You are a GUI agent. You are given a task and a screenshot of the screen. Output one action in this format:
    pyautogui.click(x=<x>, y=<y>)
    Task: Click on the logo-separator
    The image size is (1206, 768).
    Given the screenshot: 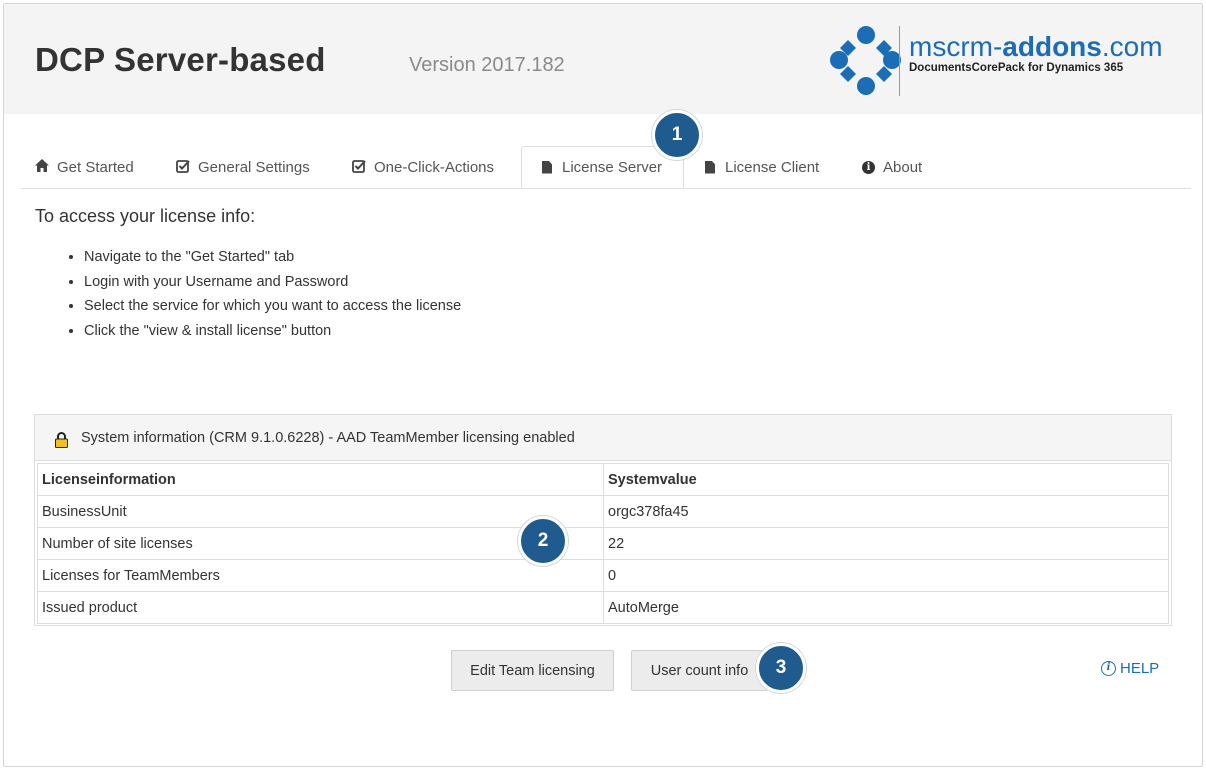 What is the action you would take?
    pyautogui.click(x=899, y=61)
    